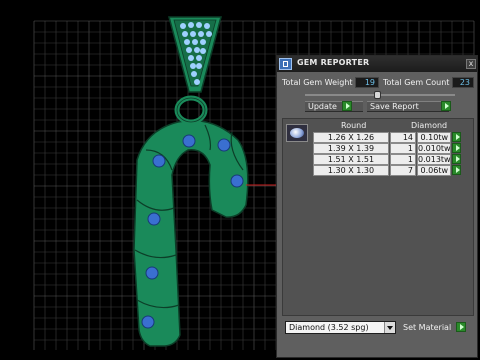 The height and width of the screenshot is (360, 480). What do you see at coordinates (351, 159) in the screenshot?
I see `gem-size-cell: 1.51 X 1.51` at bounding box center [351, 159].